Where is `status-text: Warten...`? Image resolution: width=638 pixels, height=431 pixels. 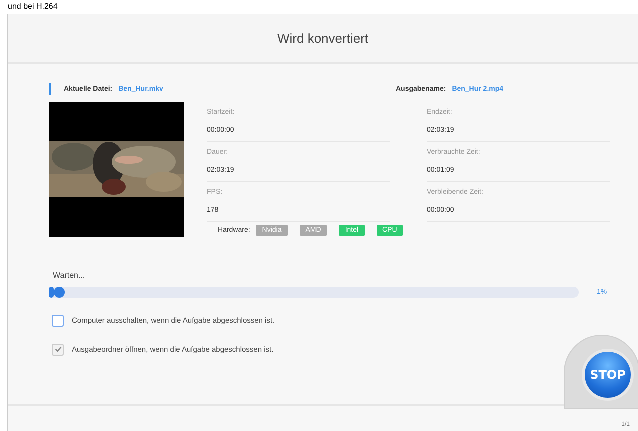 status-text: Warten... is located at coordinates (69, 275).